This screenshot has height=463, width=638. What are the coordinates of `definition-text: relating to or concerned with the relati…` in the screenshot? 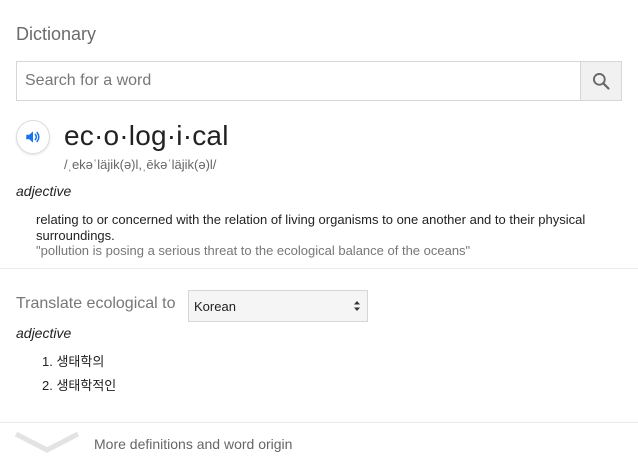 It's located at (311, 227).